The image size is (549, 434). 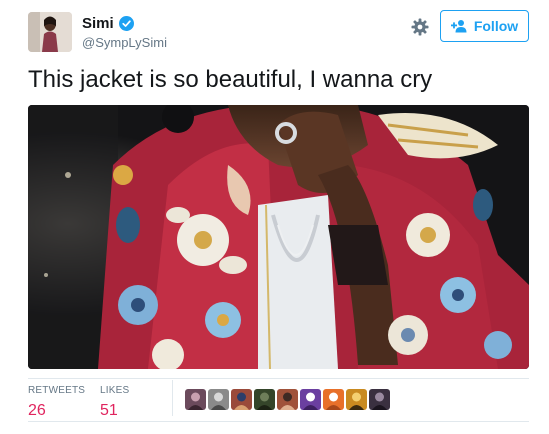 I want to click on verified-badge-icon, so click(x=126, y=23).